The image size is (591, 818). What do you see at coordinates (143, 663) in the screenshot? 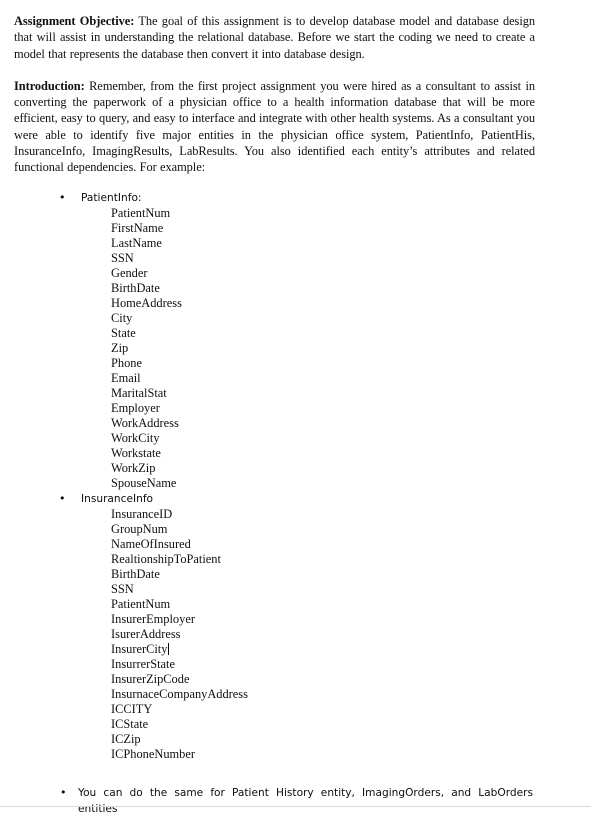
I see `attribute-item: InsurrerState` at bounding box center [143, 663].